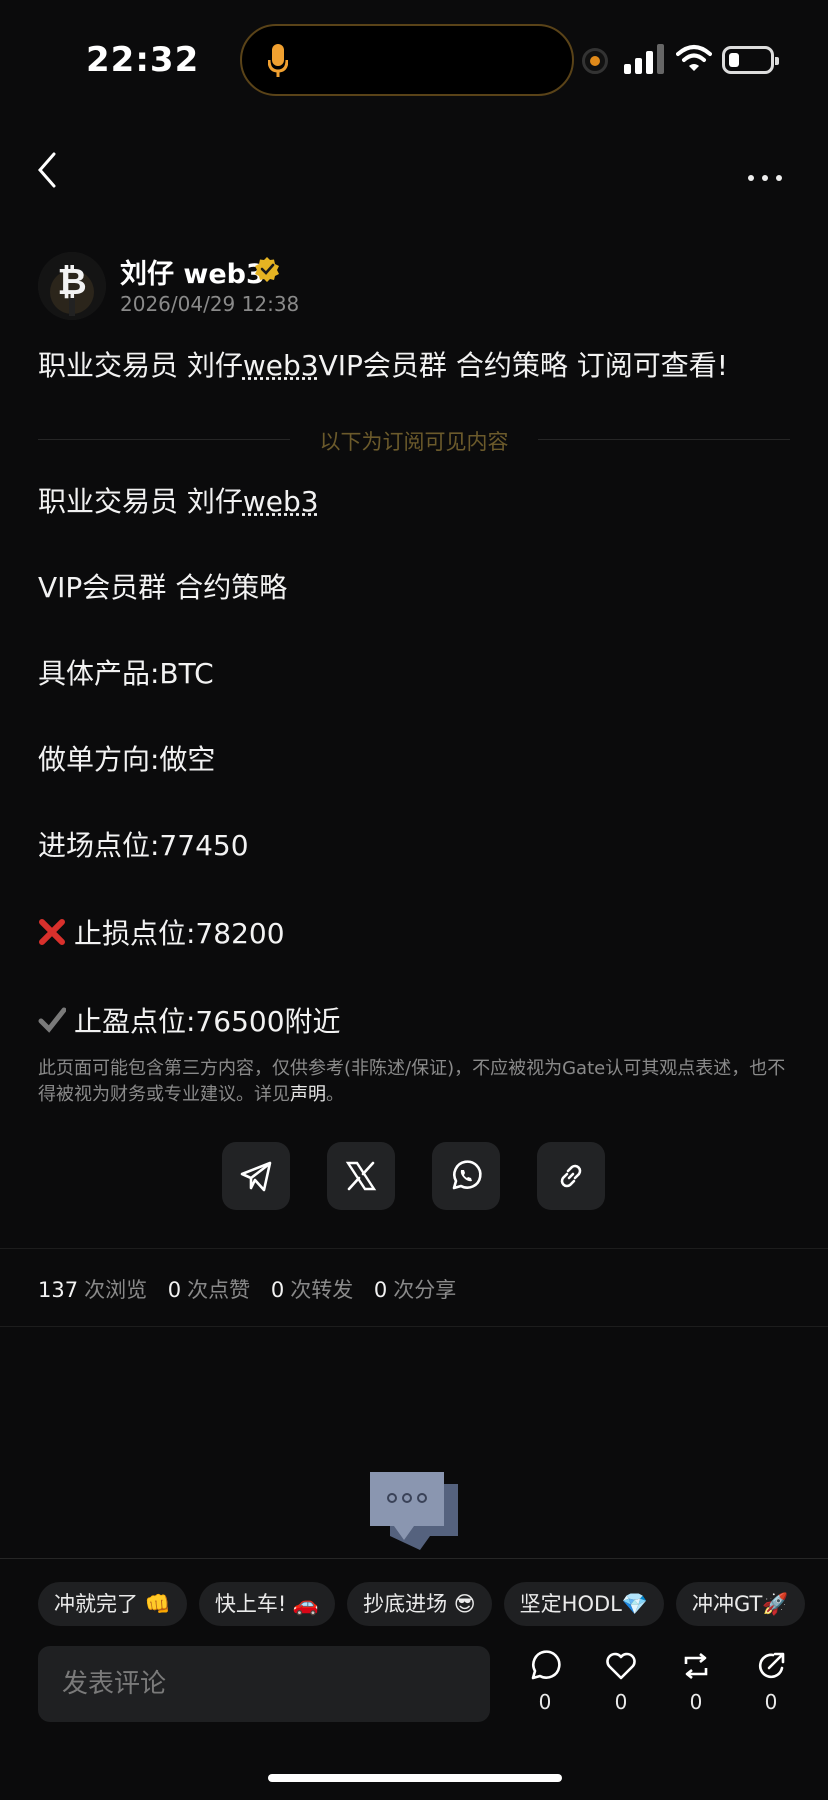 This screenshot has width=828, height=1800. Describe the element at coordinates (52, 1020) in the screenshot. I see `check-mark-icon` at that location.